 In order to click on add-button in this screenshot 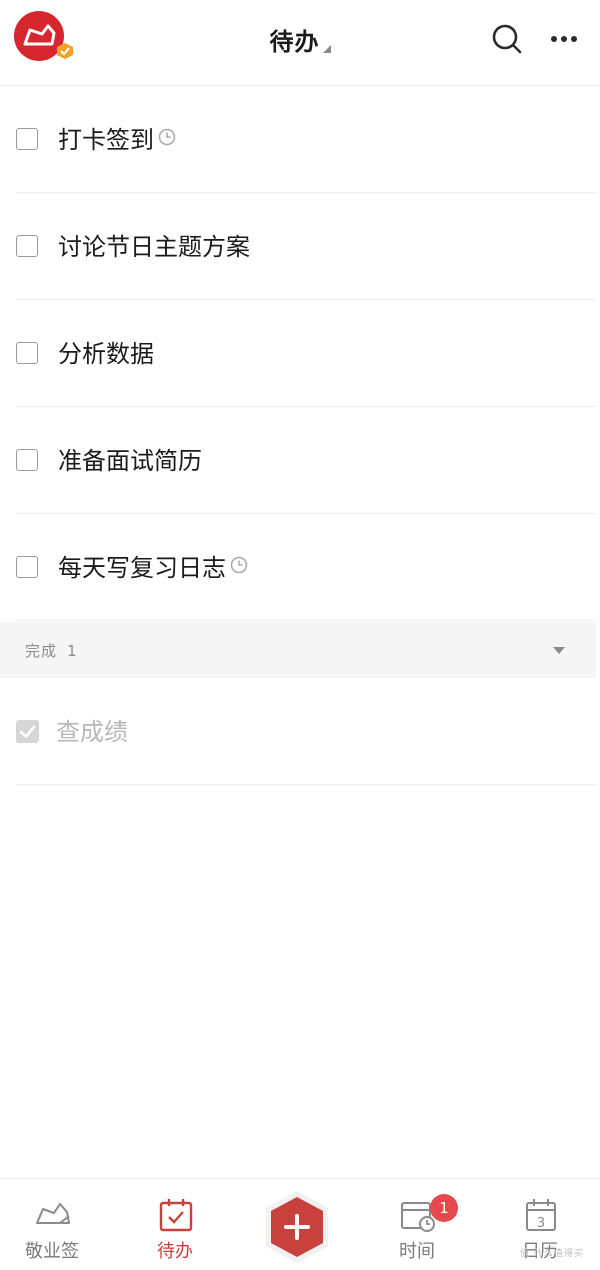, I will do `click(297, 1227)`.